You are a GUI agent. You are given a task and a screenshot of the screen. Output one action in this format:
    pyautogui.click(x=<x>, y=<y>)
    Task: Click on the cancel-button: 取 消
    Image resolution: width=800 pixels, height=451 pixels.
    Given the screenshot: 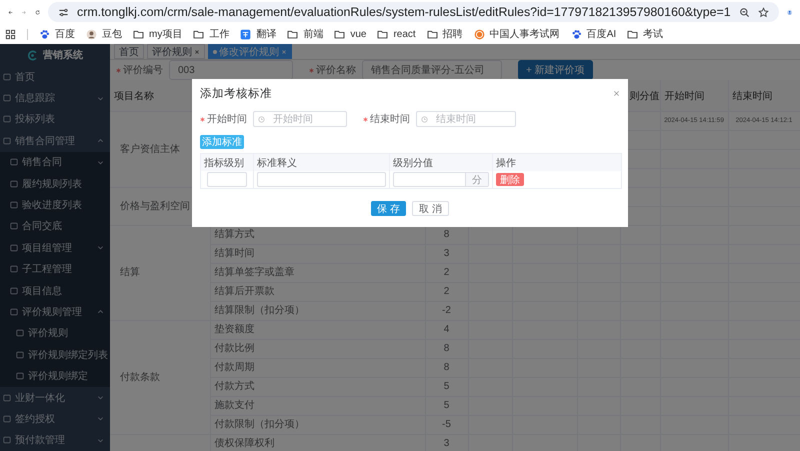 What is the action you would take?
    pyautogui.click(x=430, y=208)
    